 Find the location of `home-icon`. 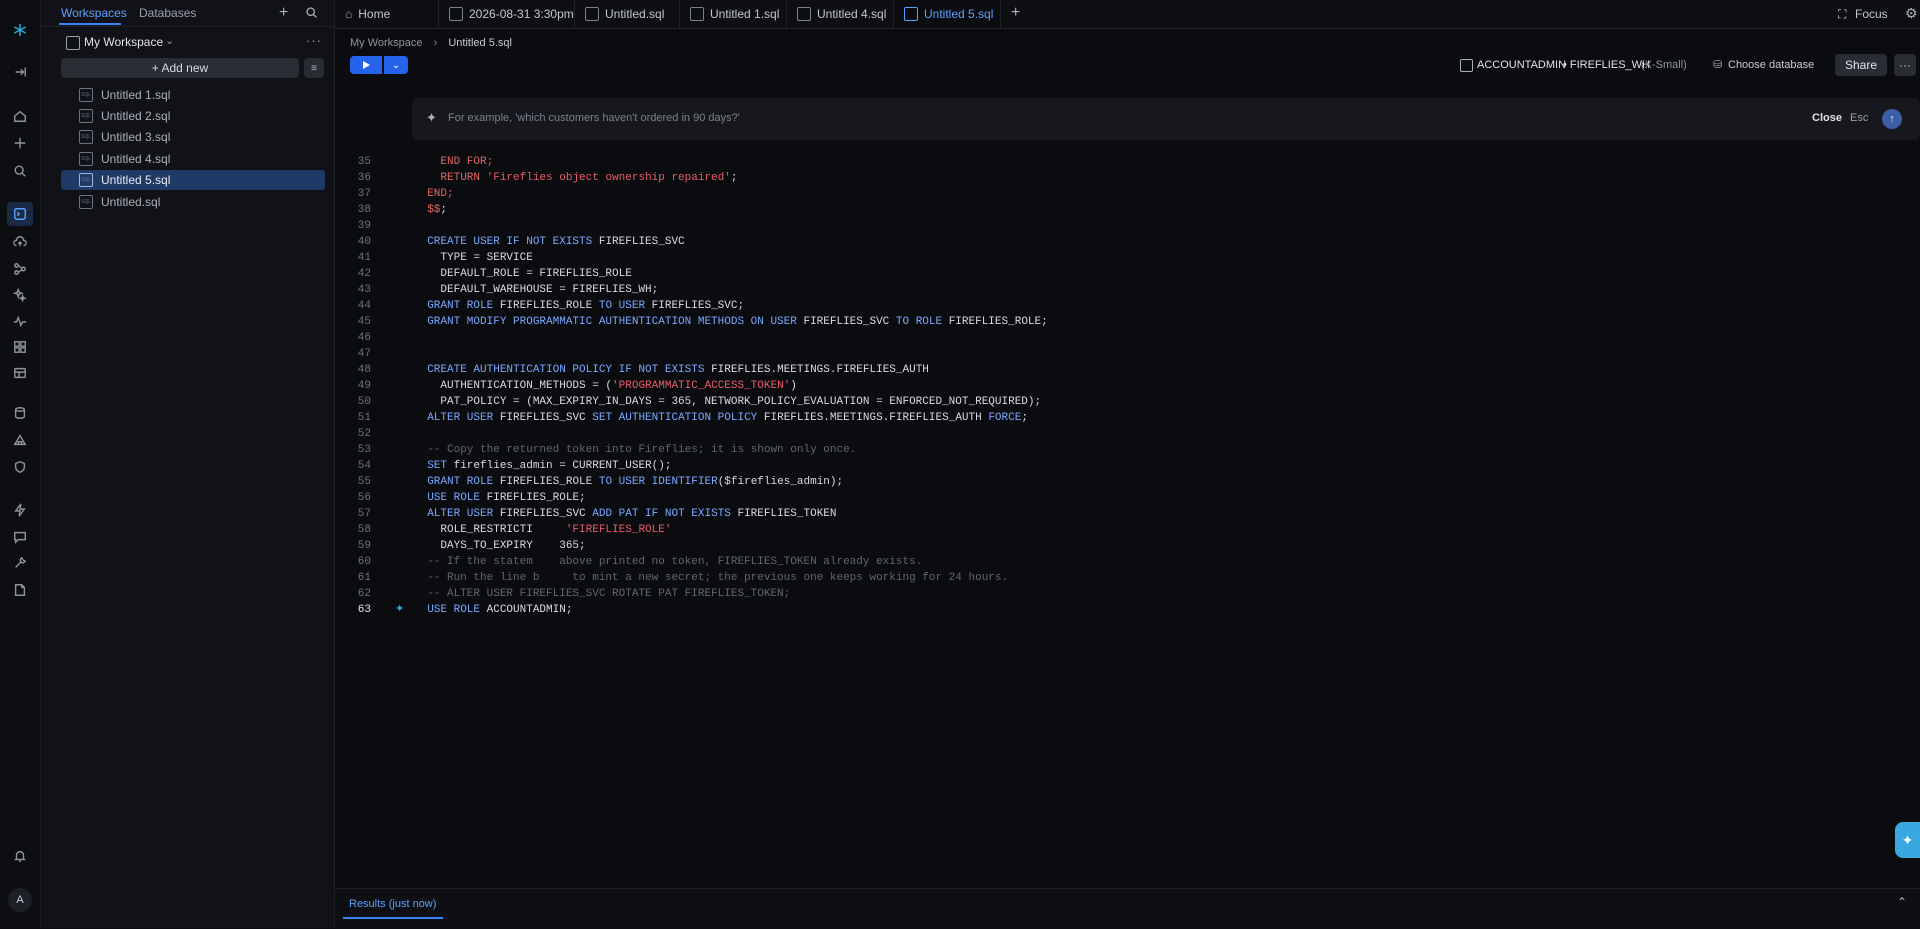

home-icon is located at coordinates (20, 116).